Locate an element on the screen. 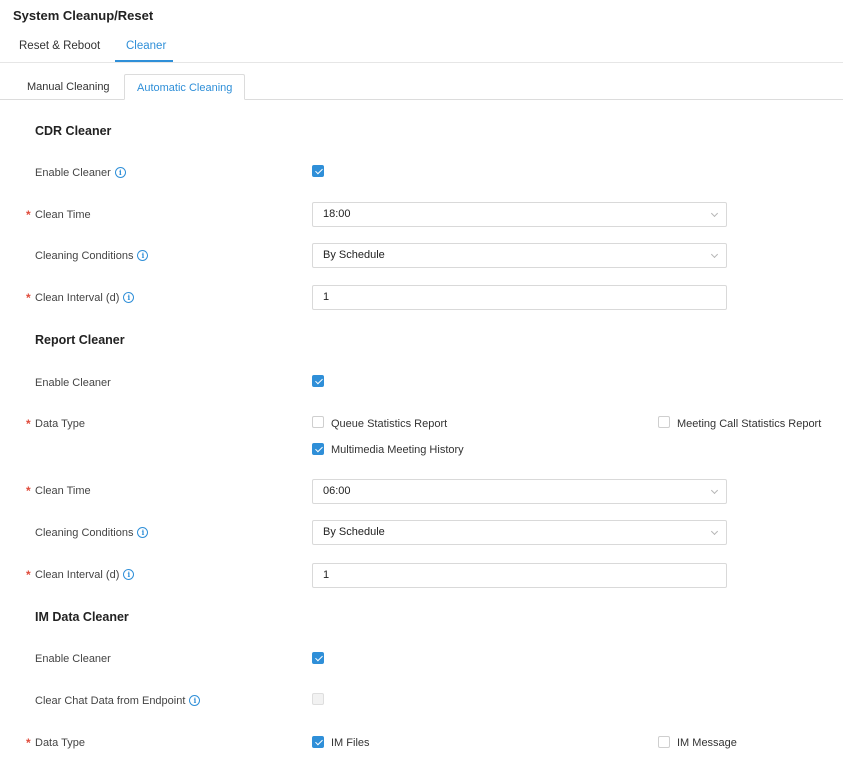 The height and width of the screenshot is (767, 843). report-clean-time-value: 06:00 is located at coordinates (337, 491).